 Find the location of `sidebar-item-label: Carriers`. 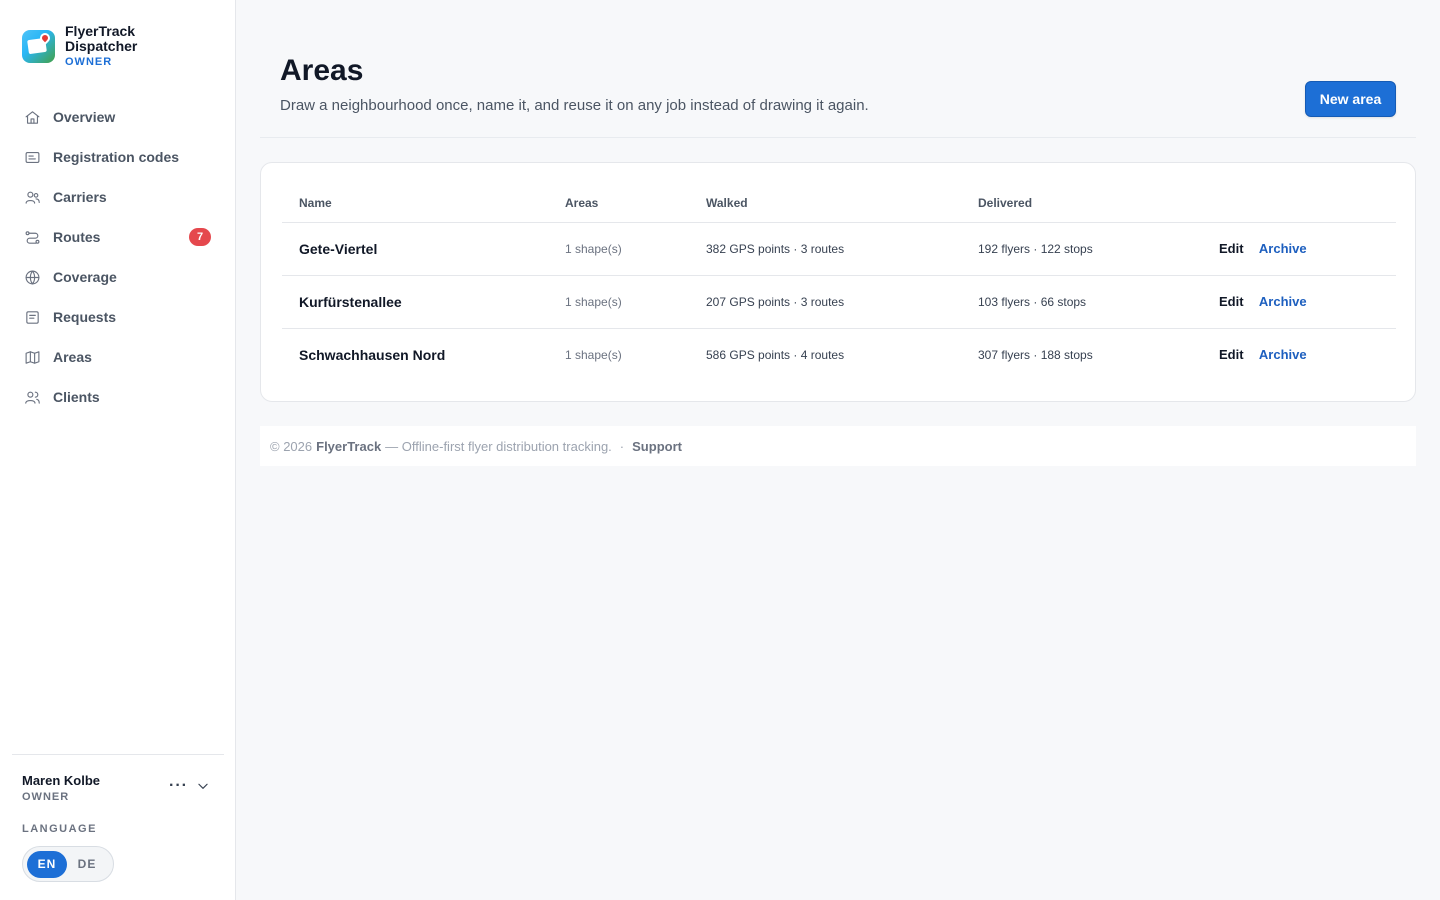

sidebar-item-label: Carriers is located at coordinates (80, 197).